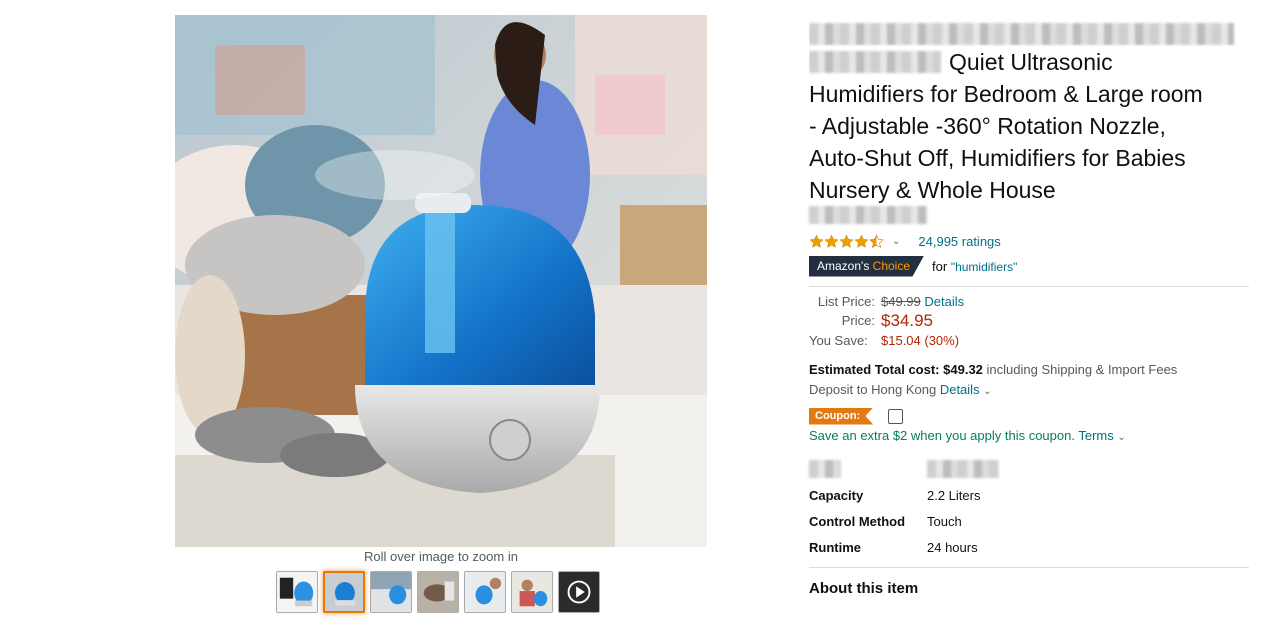 This screenshot has width=1276, height=619. Describe the element at coordinates (441, 556) in the screenshot. I see `zoom-hint: Roll over image to zoom in` at that location.